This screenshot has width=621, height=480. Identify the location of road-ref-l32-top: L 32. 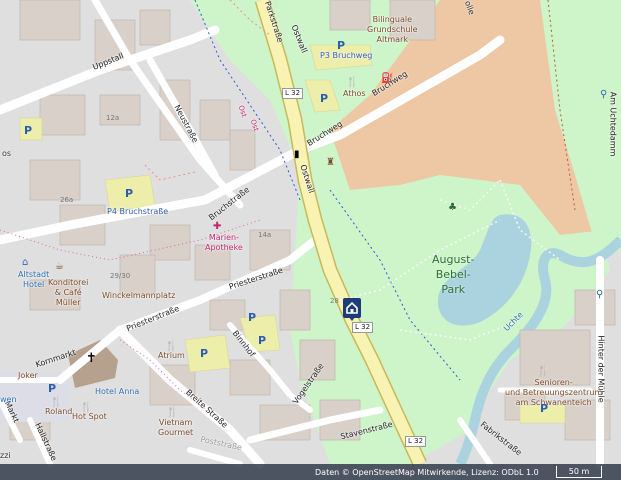
(293, 93).